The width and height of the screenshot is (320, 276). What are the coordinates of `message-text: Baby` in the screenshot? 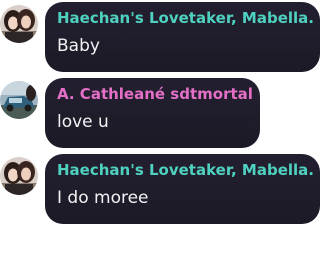 It's located at (78, 46).